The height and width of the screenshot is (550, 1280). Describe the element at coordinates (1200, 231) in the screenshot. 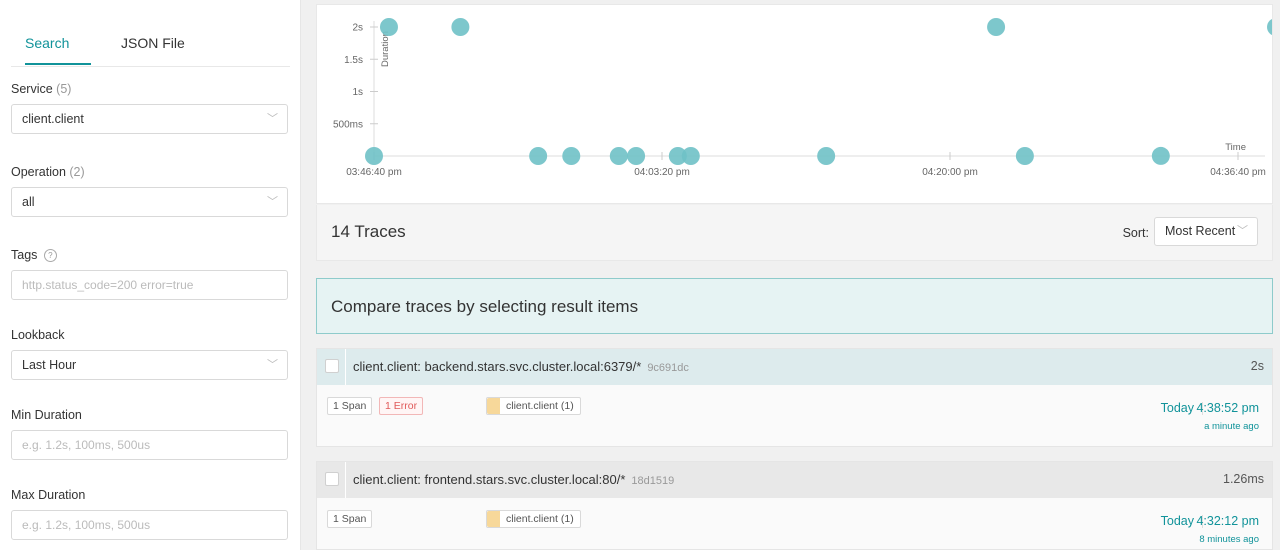

I see `sort-select-value: Most Recent` at that location.